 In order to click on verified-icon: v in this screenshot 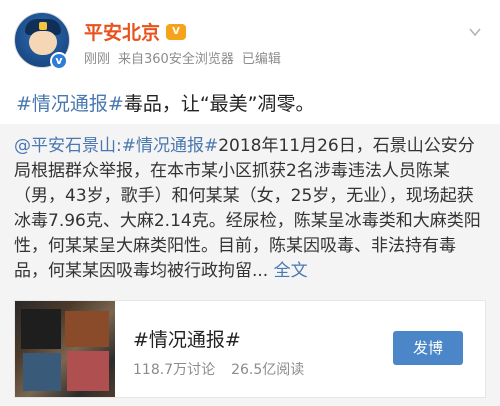, I will do `click(59, 61)`.